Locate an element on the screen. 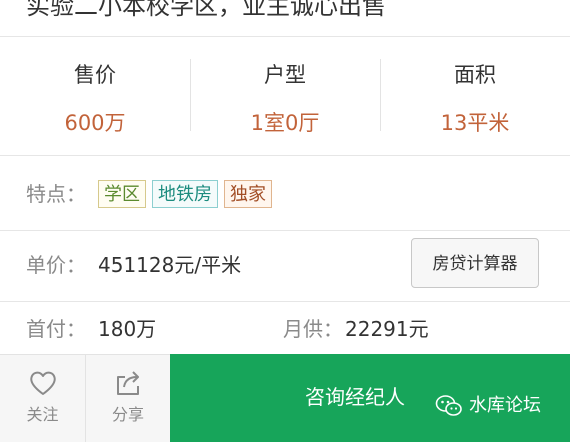  feature-tag-school-district: 学区 is located at coordinates (122, 194).